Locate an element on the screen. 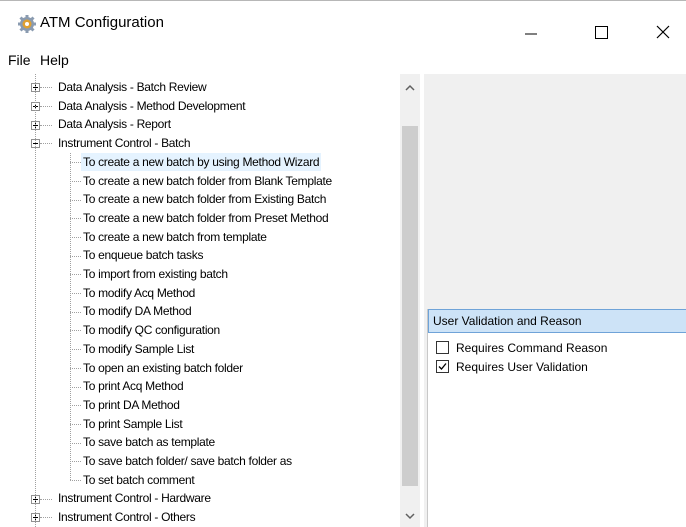 The width and height of the screenshot is (686, 527). tree-group: Instrument Control - Batch is located at coordinates (124, 143).